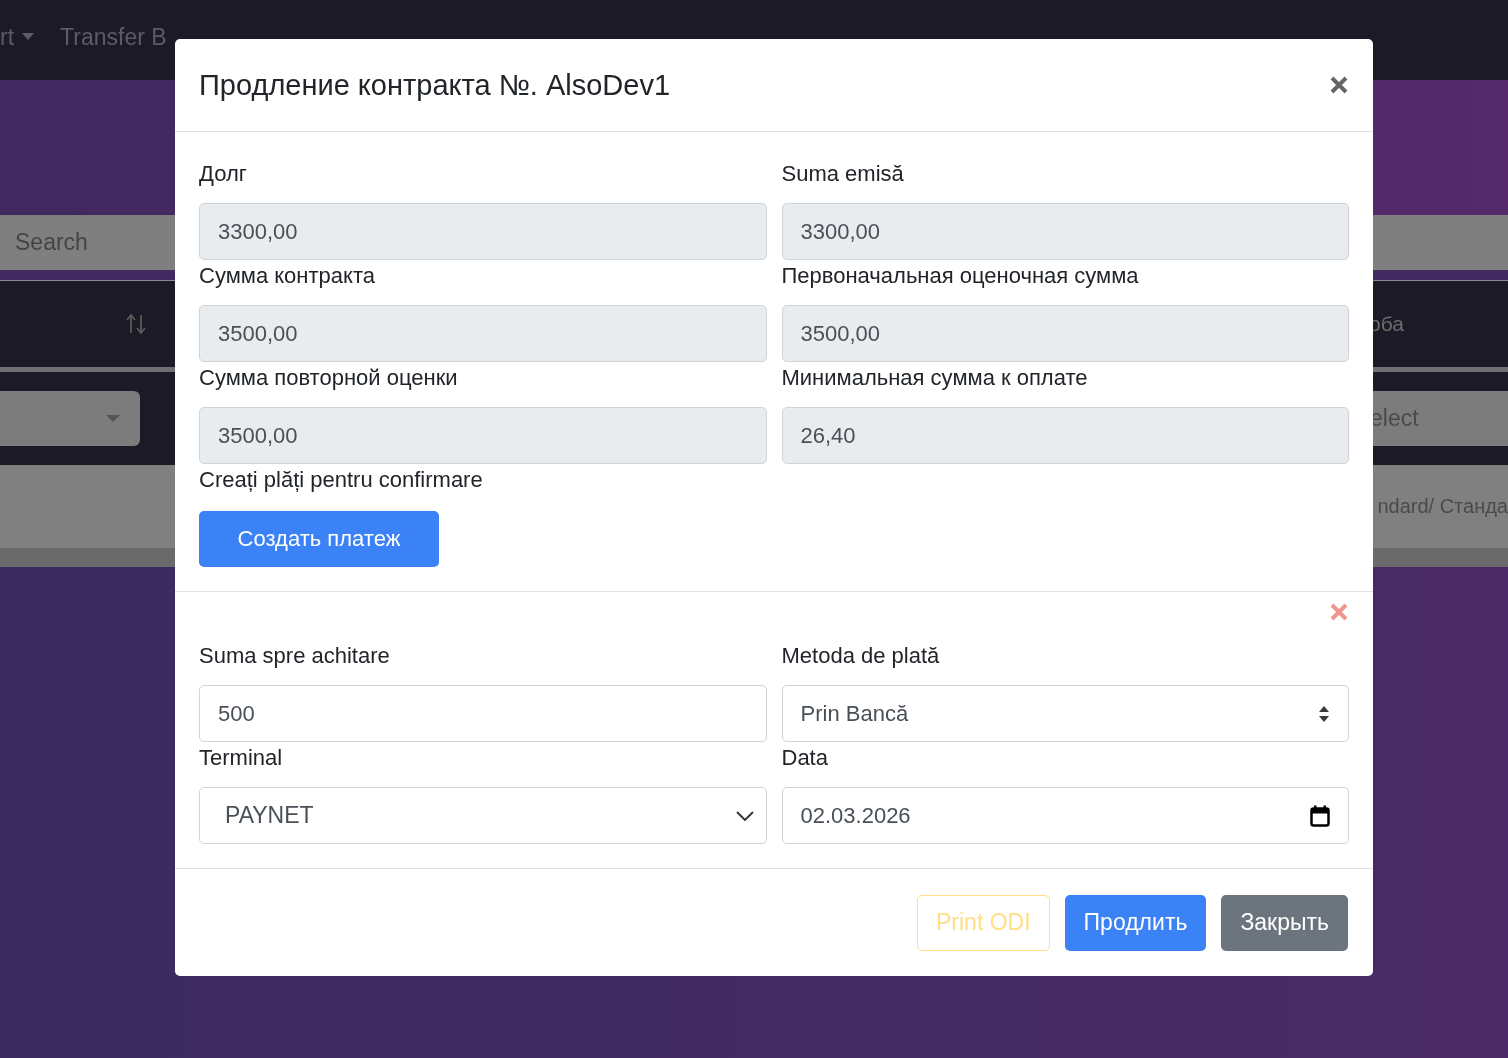 The height and width of the screenshot is (1058, 1508). What do you see at coordinates (241, 758) in the screenshot?
I see `field-label: Terminal` at bounding box center [241, 758].